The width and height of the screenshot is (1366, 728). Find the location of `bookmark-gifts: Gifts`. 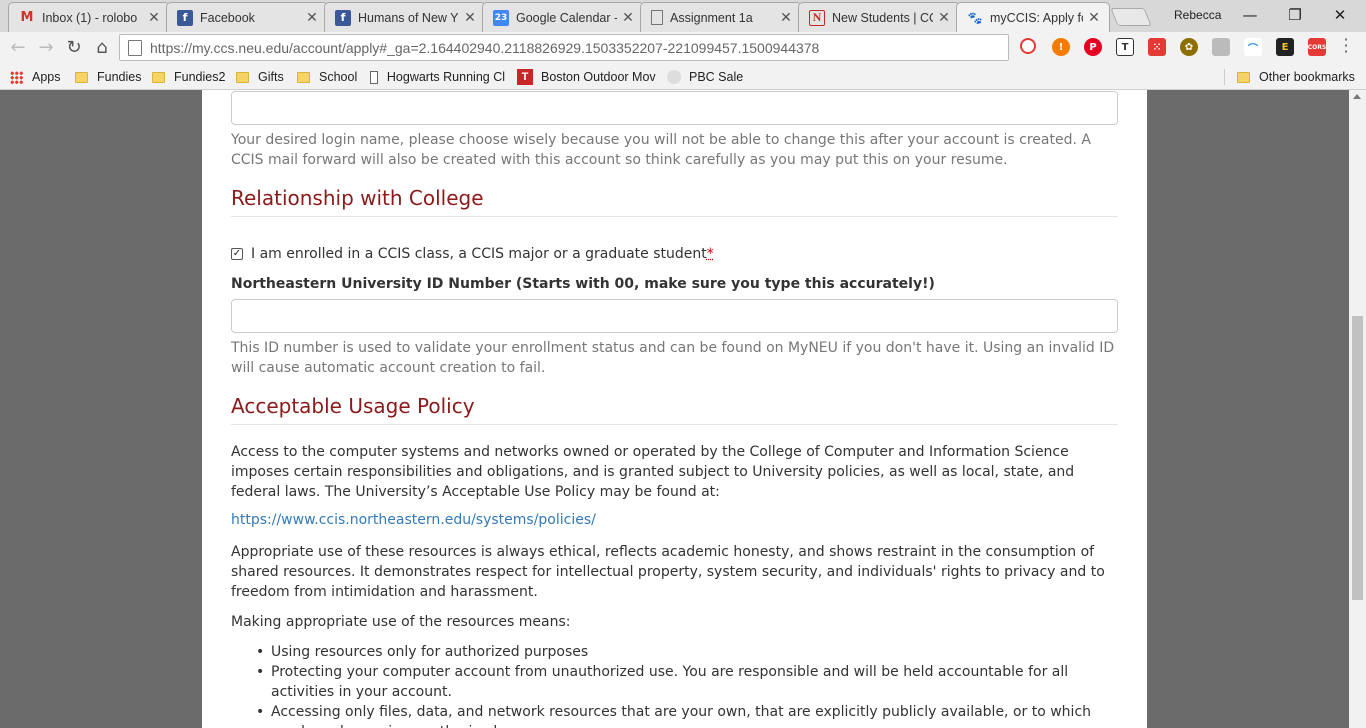

bookmark-gifts: Gifts is located at coordinates (260, 77).